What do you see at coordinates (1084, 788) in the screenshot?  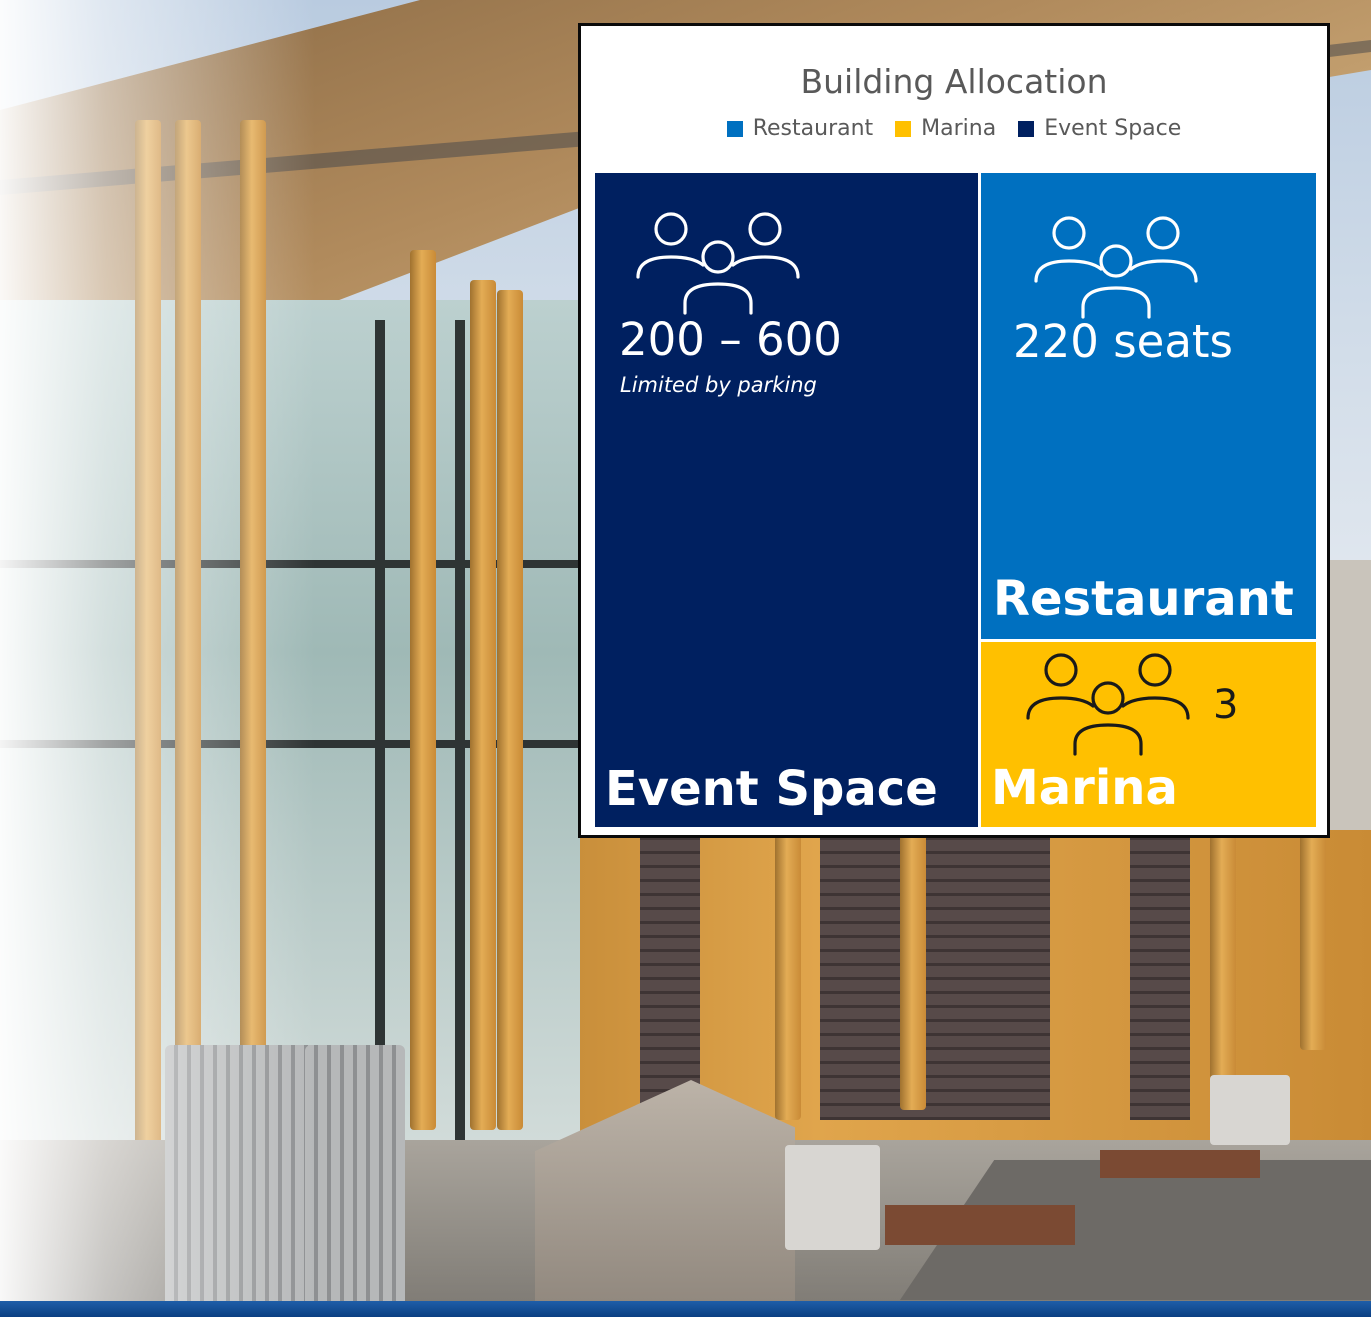 I see `tile-label: Marina` at bounding box center [1084, 788].